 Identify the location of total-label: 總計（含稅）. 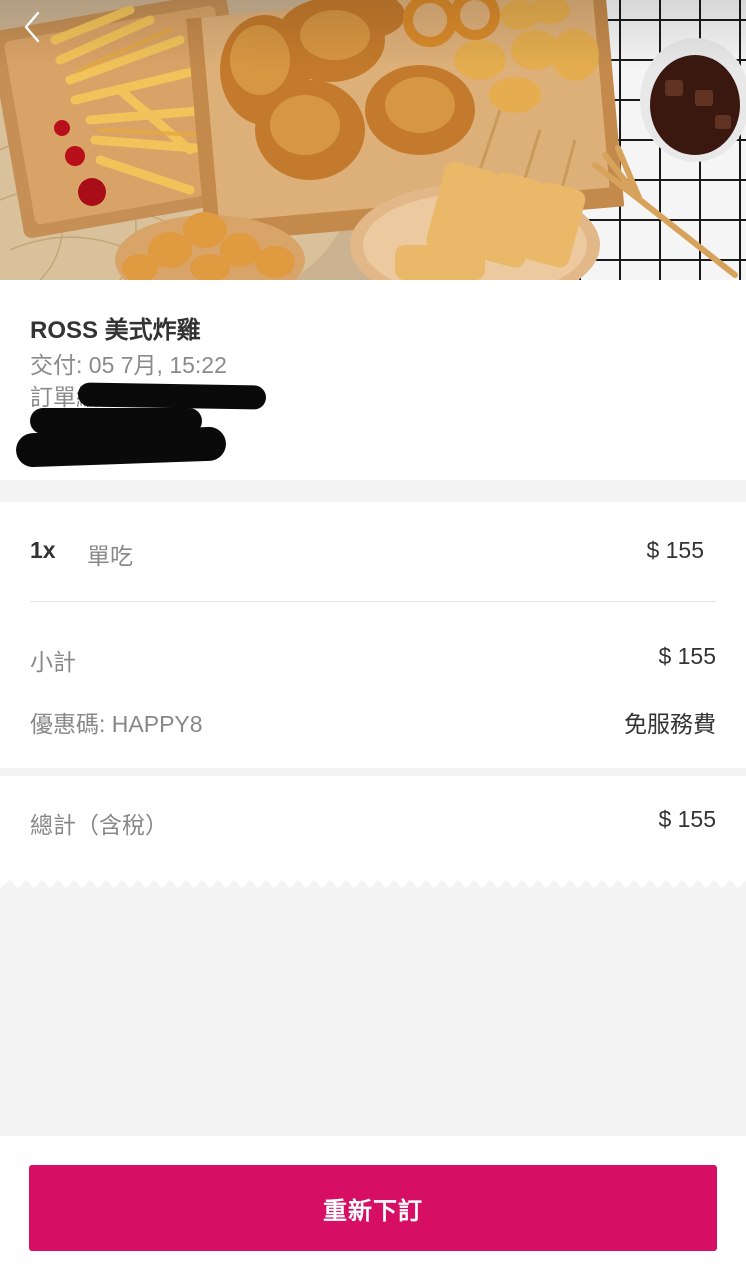
(99, 825).